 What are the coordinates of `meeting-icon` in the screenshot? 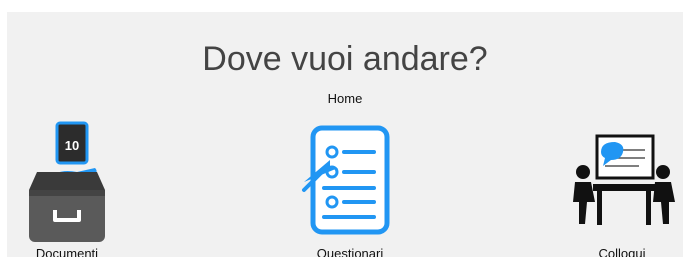 It's located at (624, 179).